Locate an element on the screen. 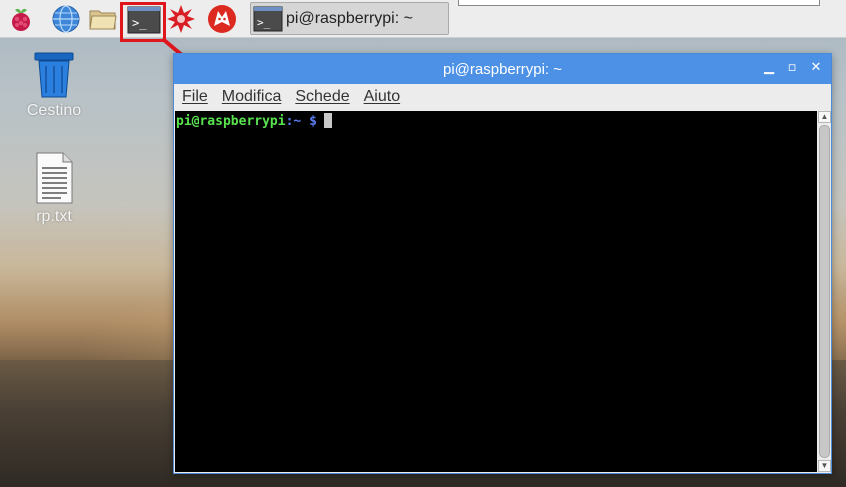 This screenshot has width=846, height=487. taskbar-terminal-task-button: >_ pi@raspberrypi: ~ is located at coordinates (349, 18).